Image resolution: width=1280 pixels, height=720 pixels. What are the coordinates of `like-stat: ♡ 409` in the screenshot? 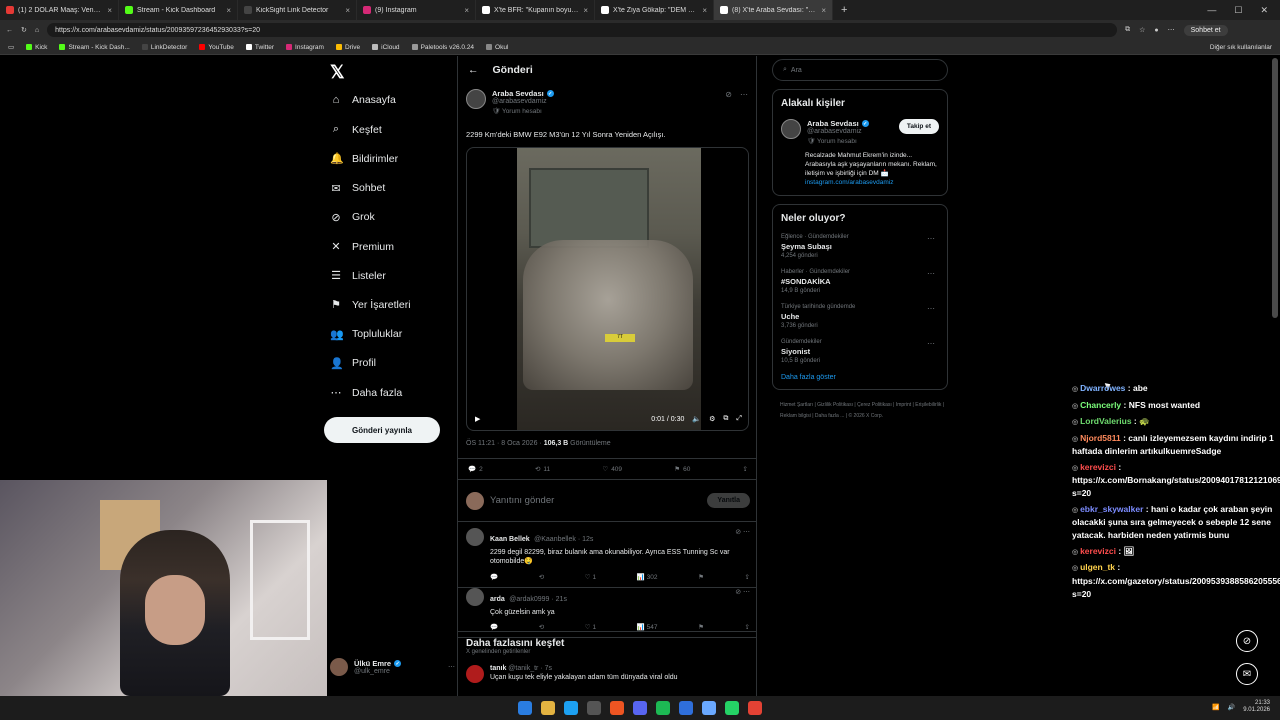 It's located at (612, 469).